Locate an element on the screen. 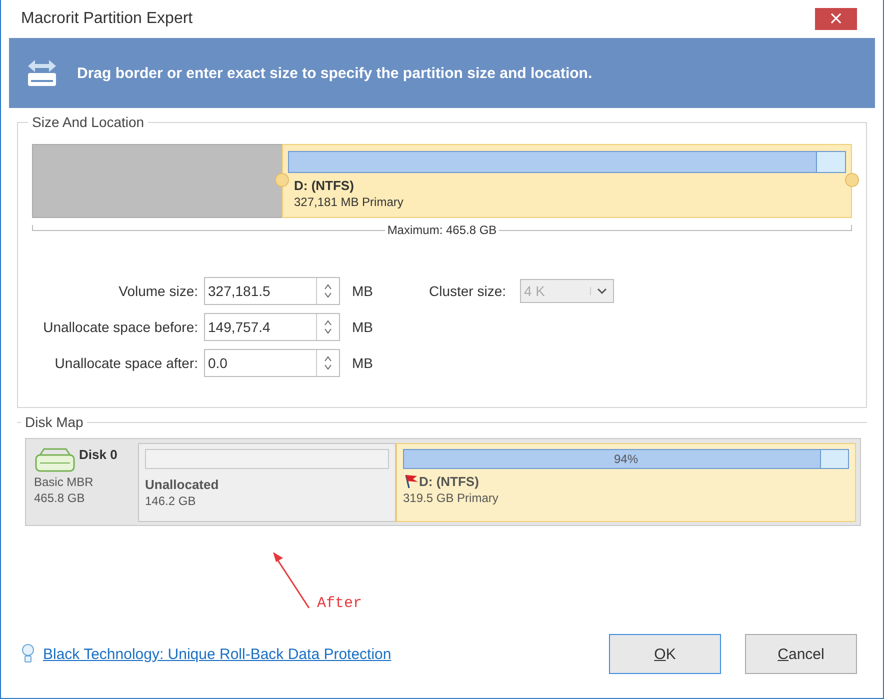  field-label: Cluster size: is located at coordinates (467, 291).